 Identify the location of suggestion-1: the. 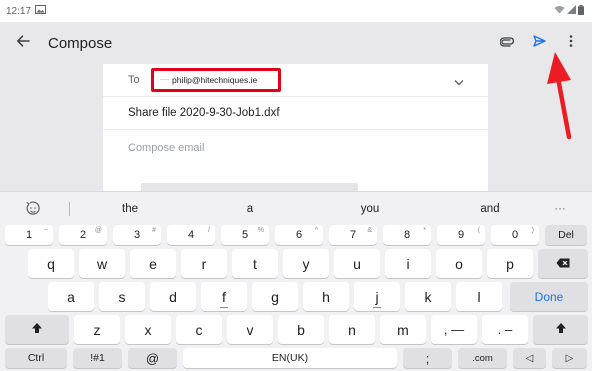
(130, 208).